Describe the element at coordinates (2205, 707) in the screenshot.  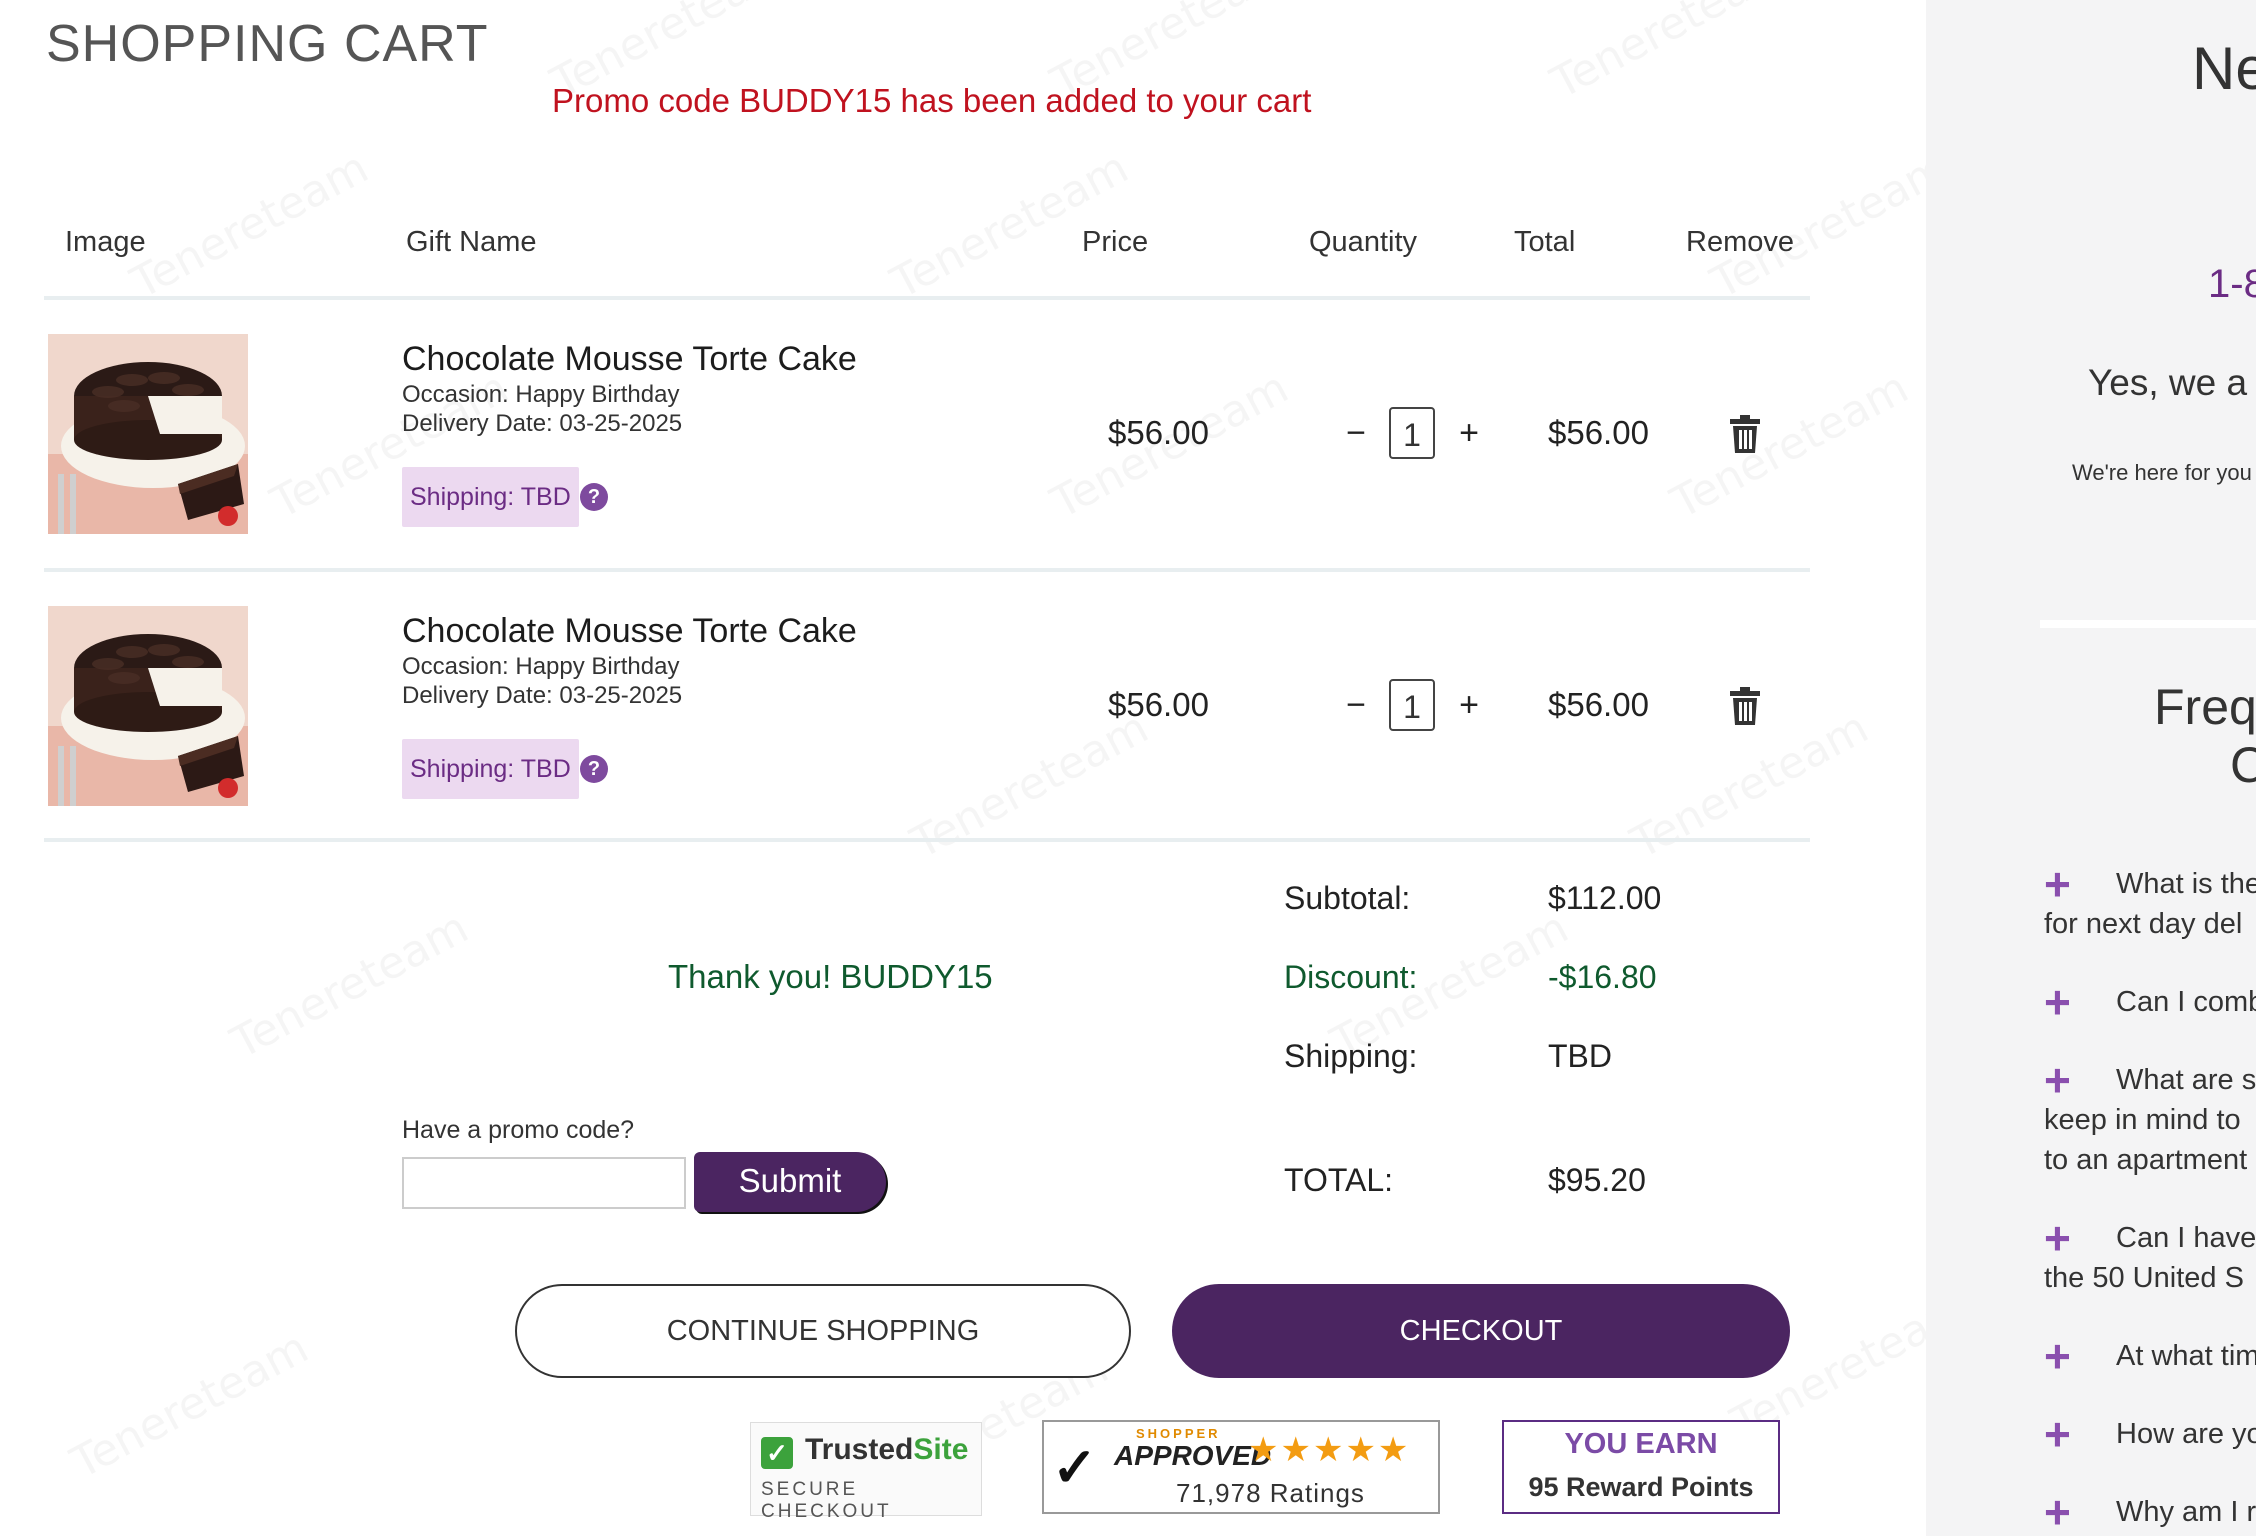
I see `faq-heading: Freq` at that location.